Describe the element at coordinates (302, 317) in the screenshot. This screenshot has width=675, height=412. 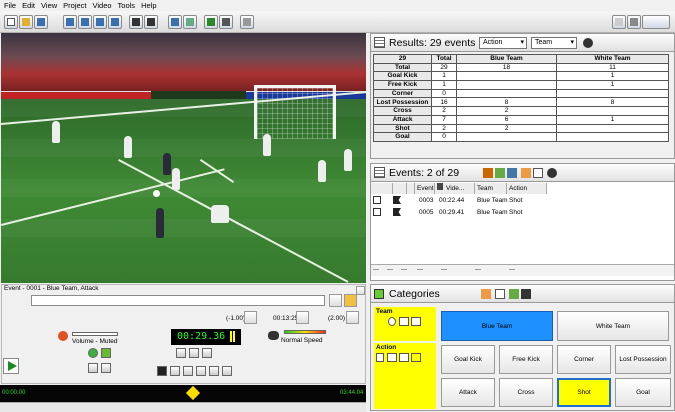
I see `clock-icon` at that location.